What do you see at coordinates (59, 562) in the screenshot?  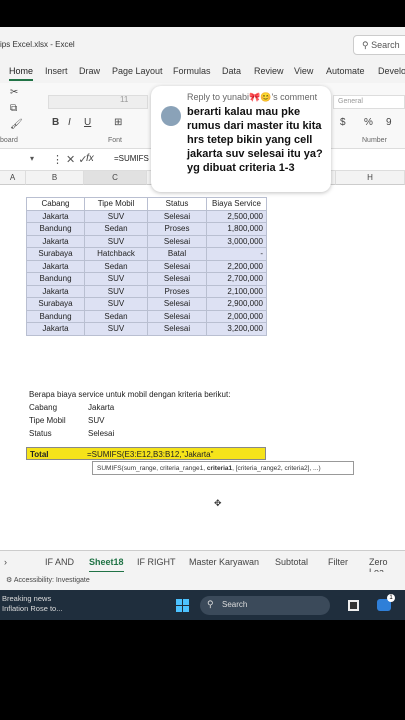 I see `sheet-tab: IF AND` at bounding box center [59, 562].